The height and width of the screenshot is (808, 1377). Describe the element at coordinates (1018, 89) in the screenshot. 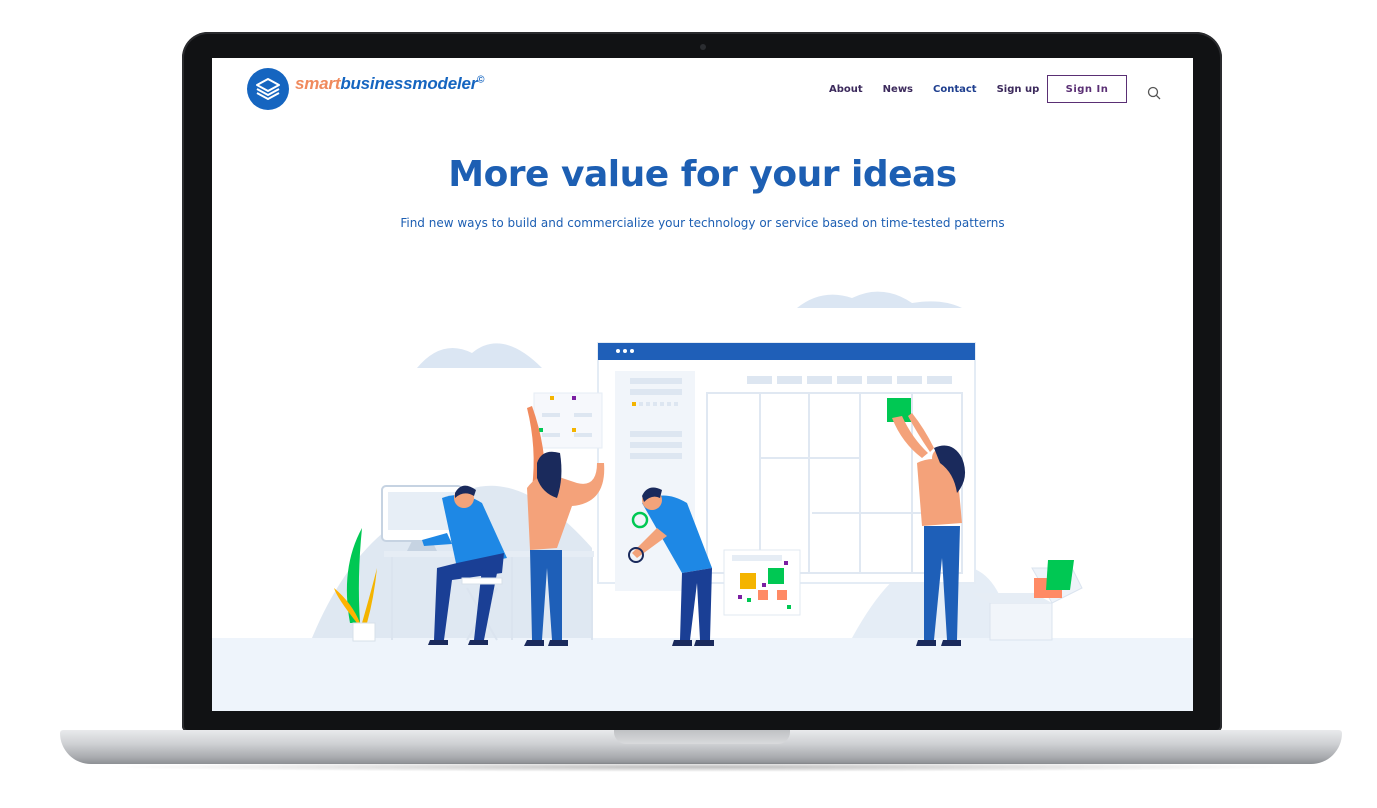

I see `nav-signup: Sign up` at that location.